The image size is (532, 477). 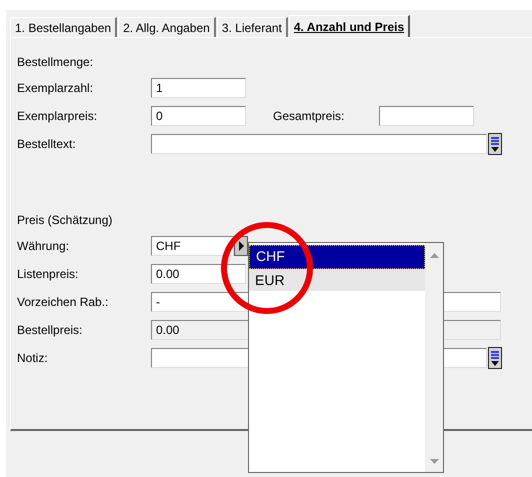 What do you see at coordinates (426, 116) in the screenshot?
I see `input-field` at bounding box center [426, 116].